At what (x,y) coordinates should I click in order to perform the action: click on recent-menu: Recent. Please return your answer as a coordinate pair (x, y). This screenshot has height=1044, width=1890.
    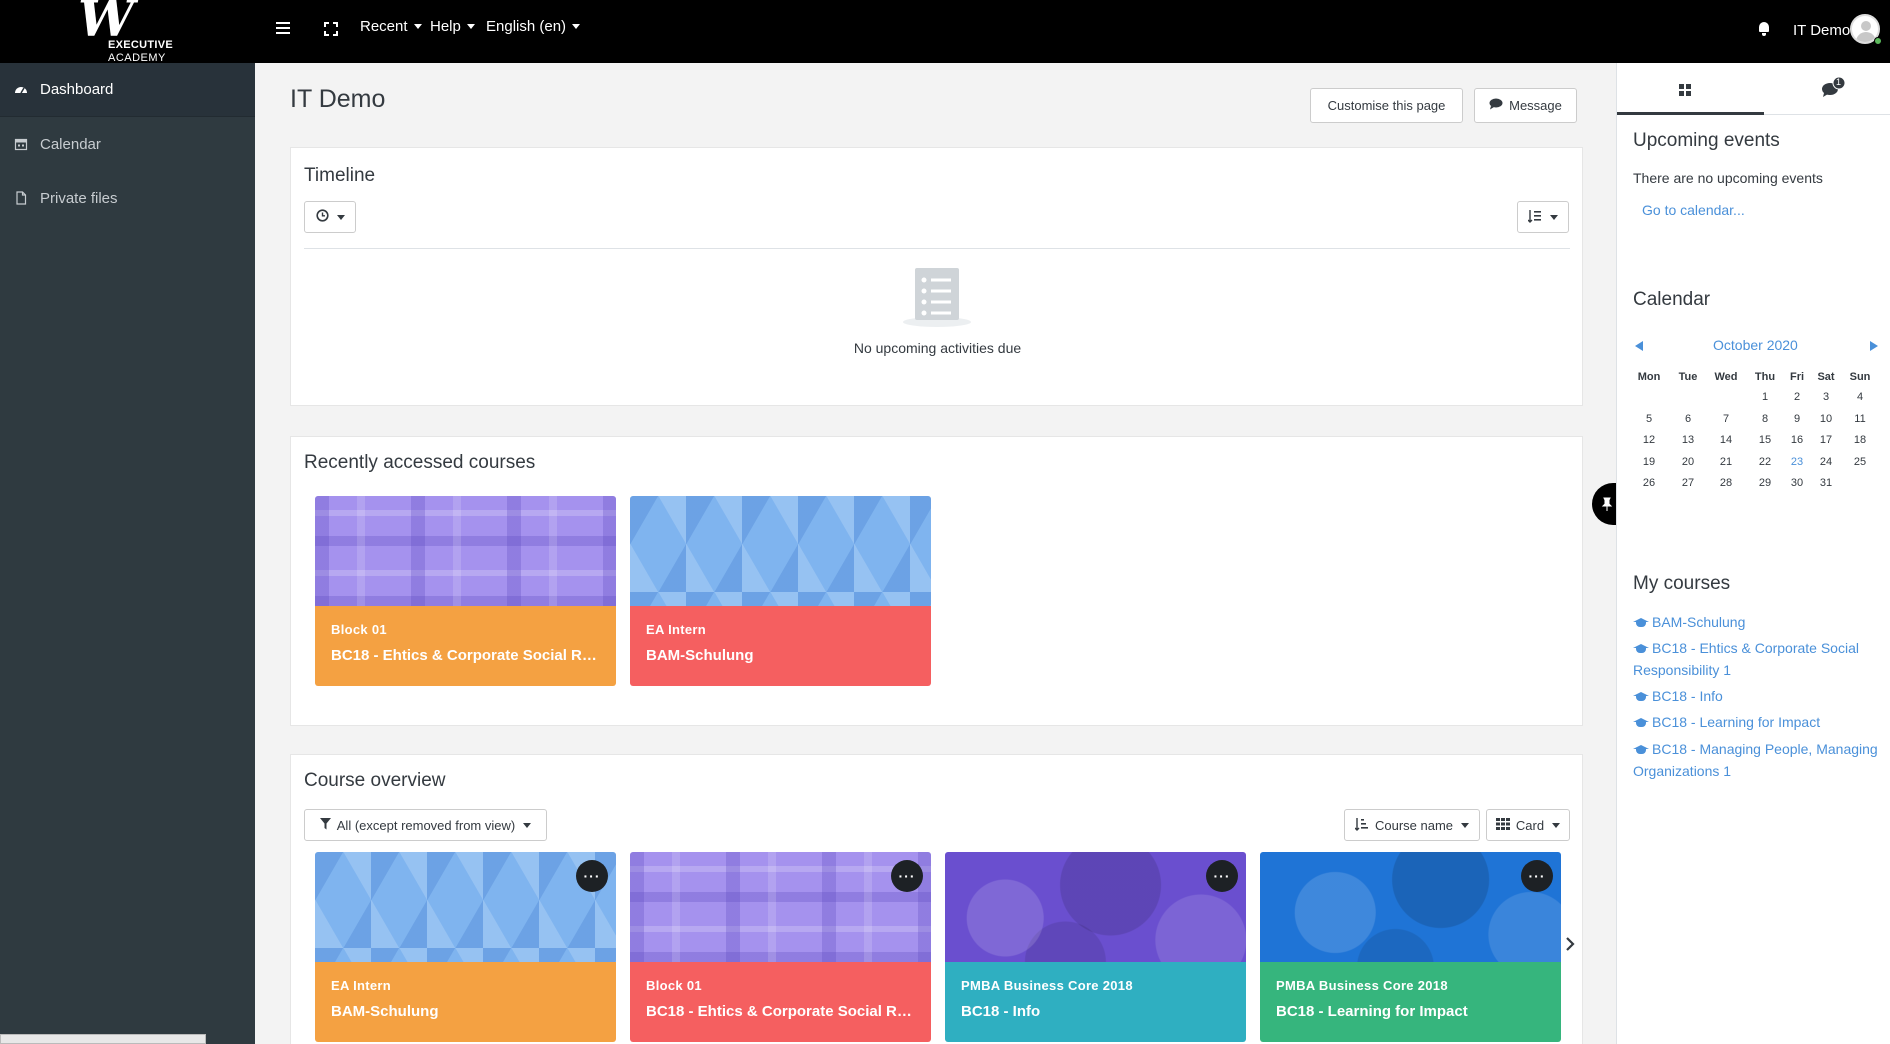
    Looking at the image, I should click on (391, 26).